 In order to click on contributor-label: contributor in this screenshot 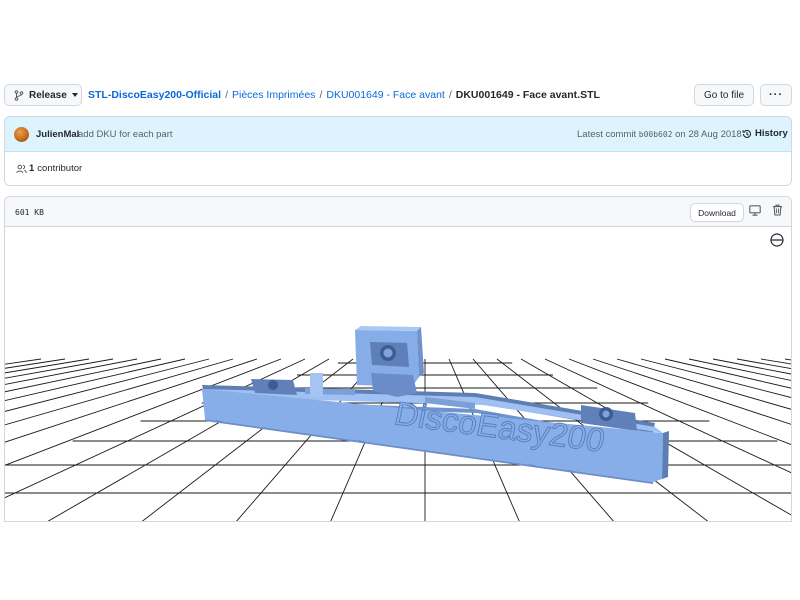, I will do `click(60, 168)`.